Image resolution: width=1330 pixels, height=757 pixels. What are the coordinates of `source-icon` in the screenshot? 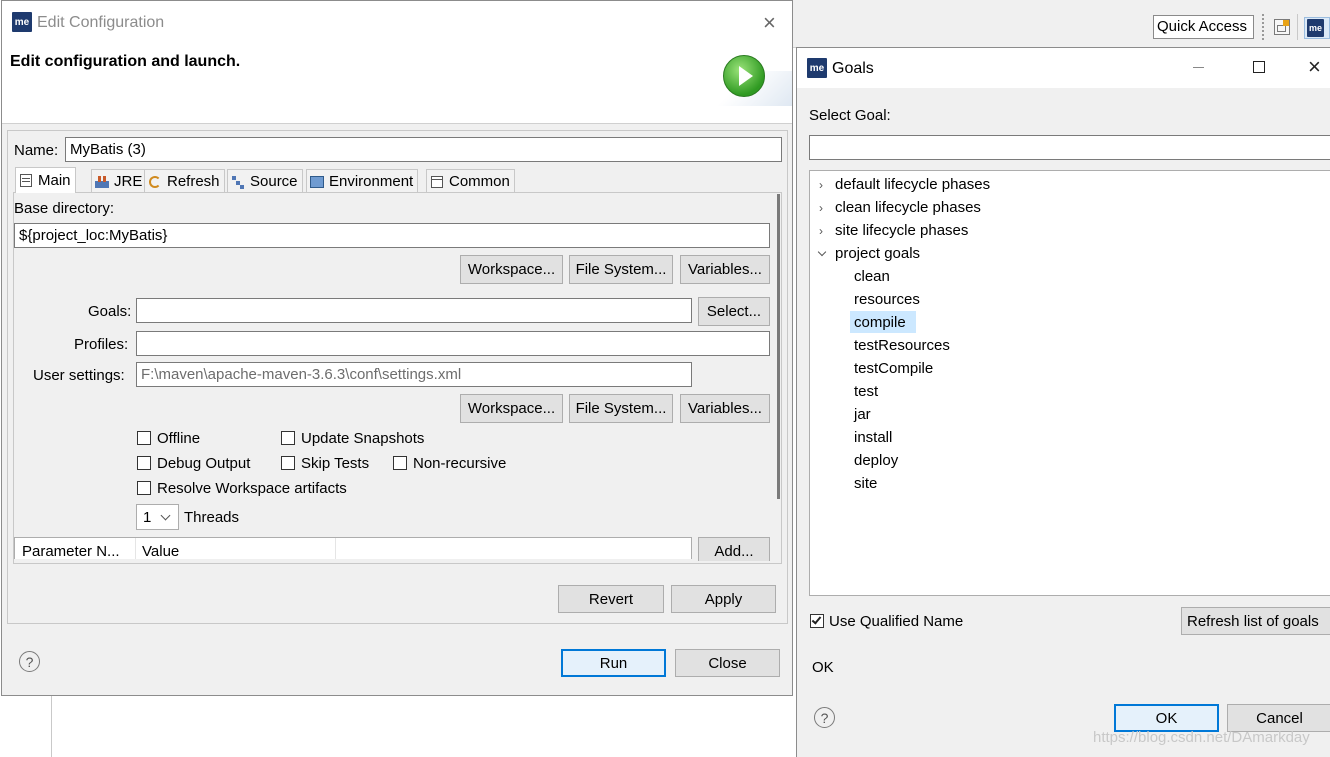 It's located at (238, 182).